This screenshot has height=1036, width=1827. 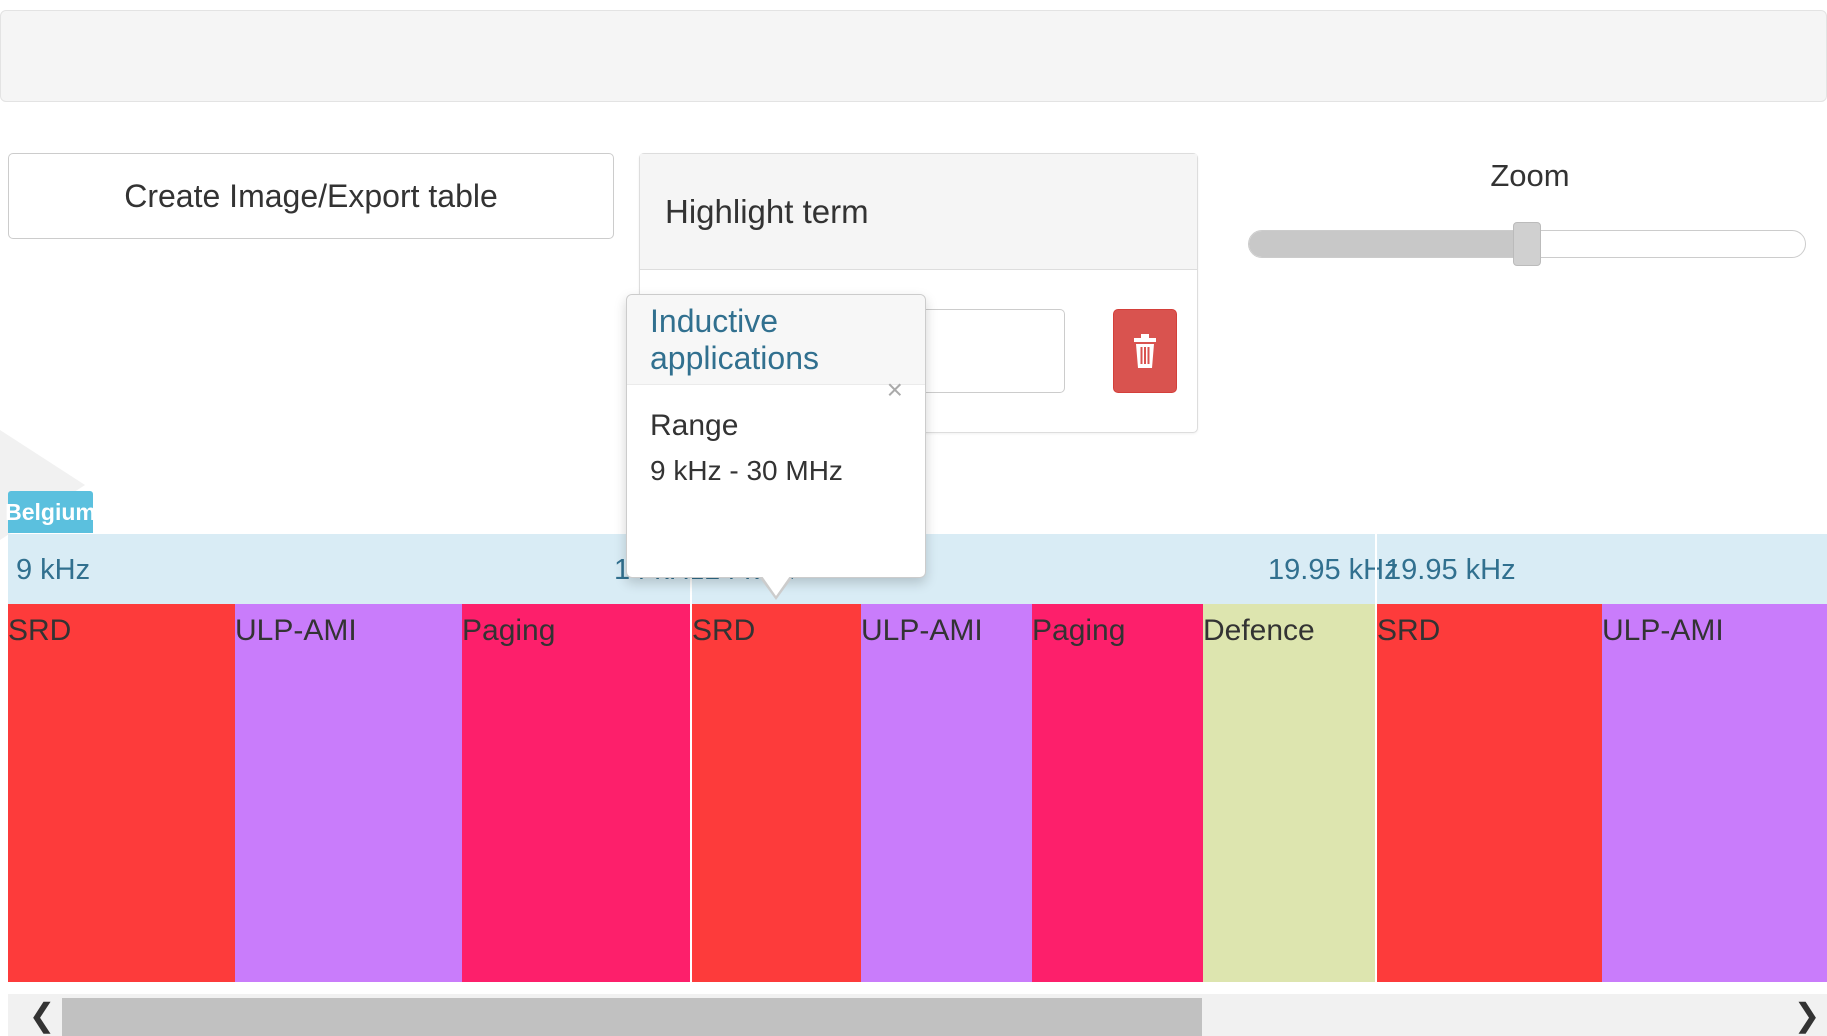 I want to click on freq-label-seg3-start: 19.95 kHz, so click(x=1450, y=570).